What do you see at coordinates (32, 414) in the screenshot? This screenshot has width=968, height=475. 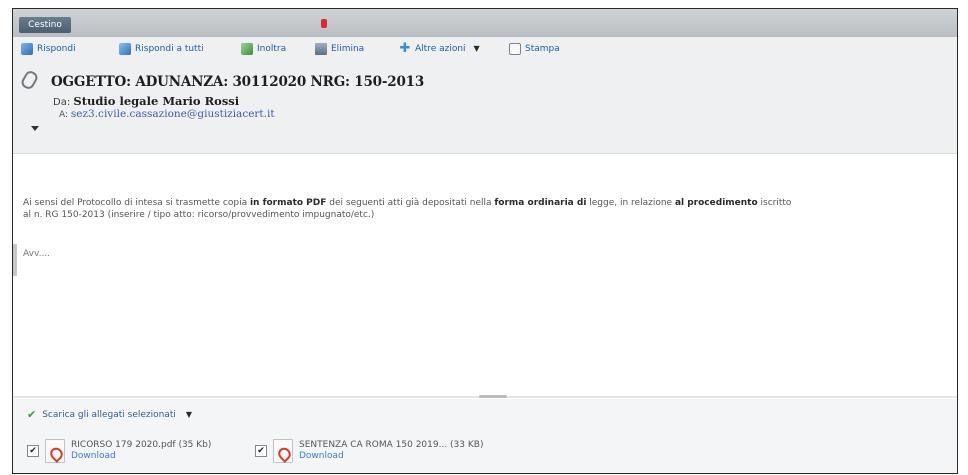 I see `checkmark-icon: ✔` at bounding box center [32, 414].